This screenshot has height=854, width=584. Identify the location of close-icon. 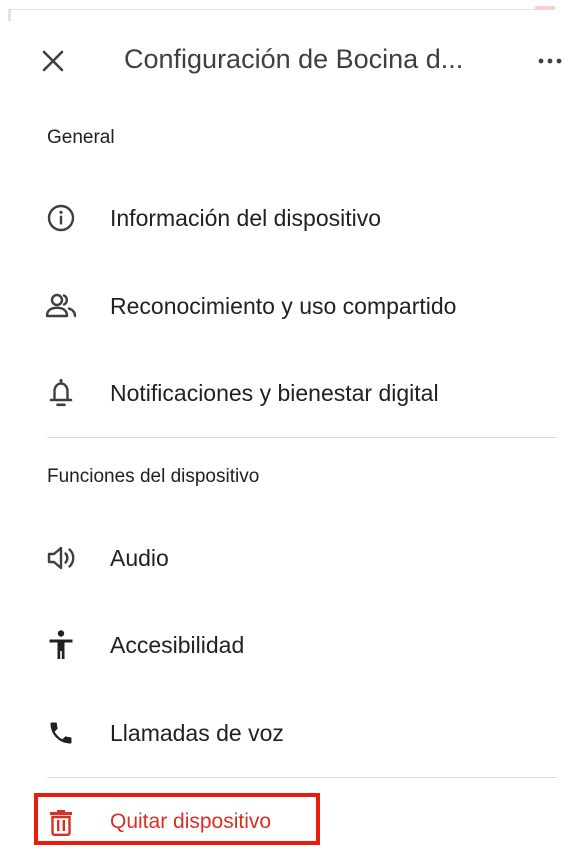
(53, 61).